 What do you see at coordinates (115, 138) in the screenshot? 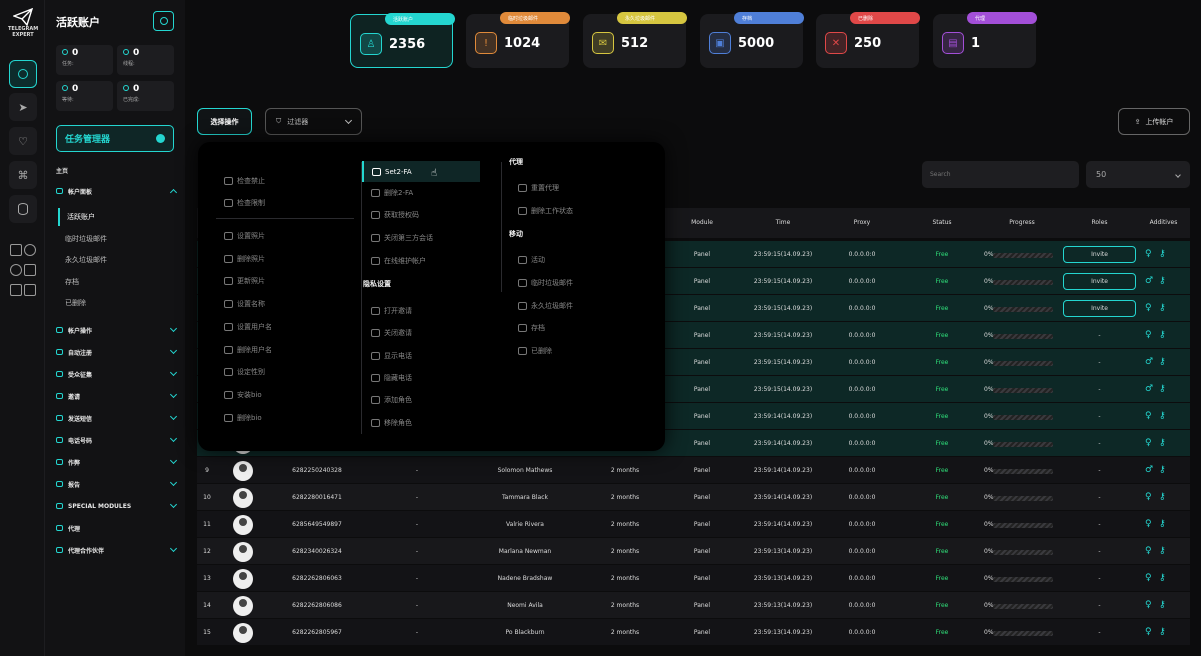
I see `task-manager-button: 任务管理器` at bounding box center [115, 138].